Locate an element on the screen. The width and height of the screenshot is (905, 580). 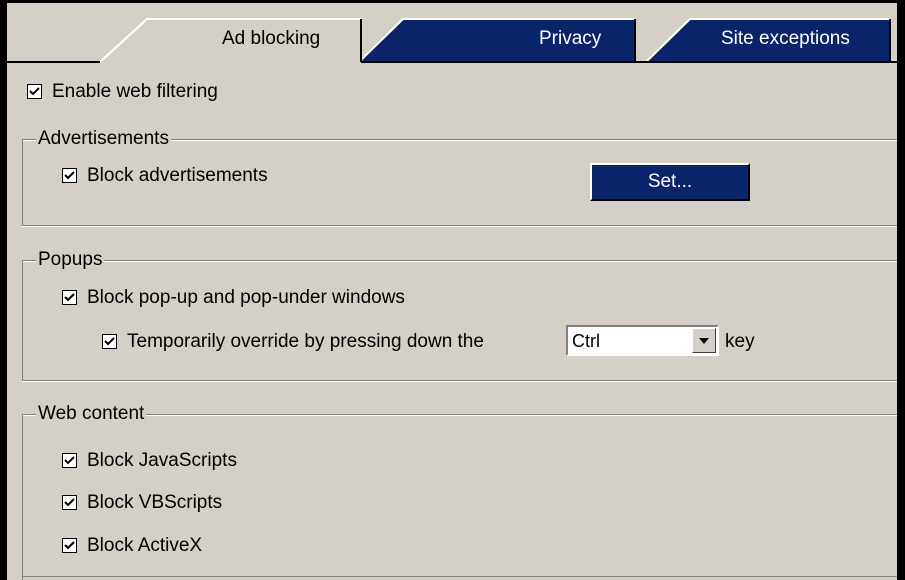
web-content-legend: Web content is located at coordinates (91, 414).